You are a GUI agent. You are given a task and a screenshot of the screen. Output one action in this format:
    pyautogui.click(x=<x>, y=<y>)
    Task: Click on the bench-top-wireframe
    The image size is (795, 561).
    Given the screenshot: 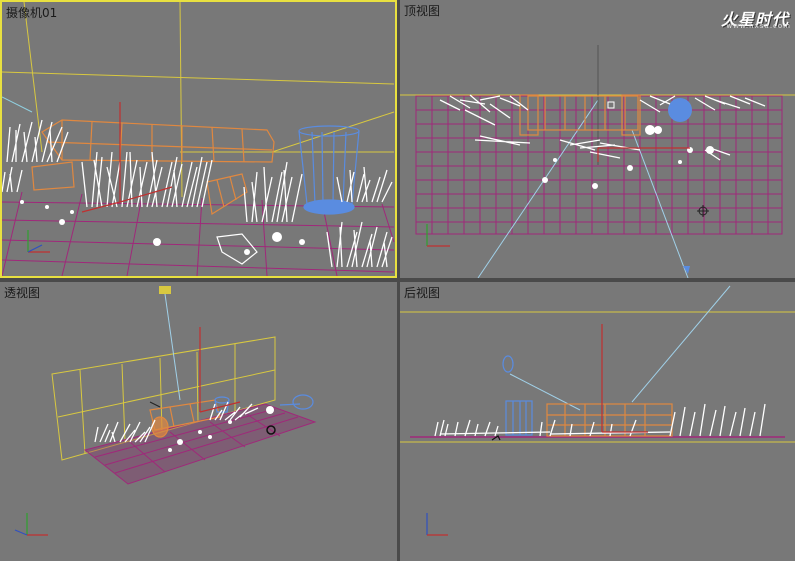 What is the action you would take?
    pyautogui.click(x=580, y=115)
    